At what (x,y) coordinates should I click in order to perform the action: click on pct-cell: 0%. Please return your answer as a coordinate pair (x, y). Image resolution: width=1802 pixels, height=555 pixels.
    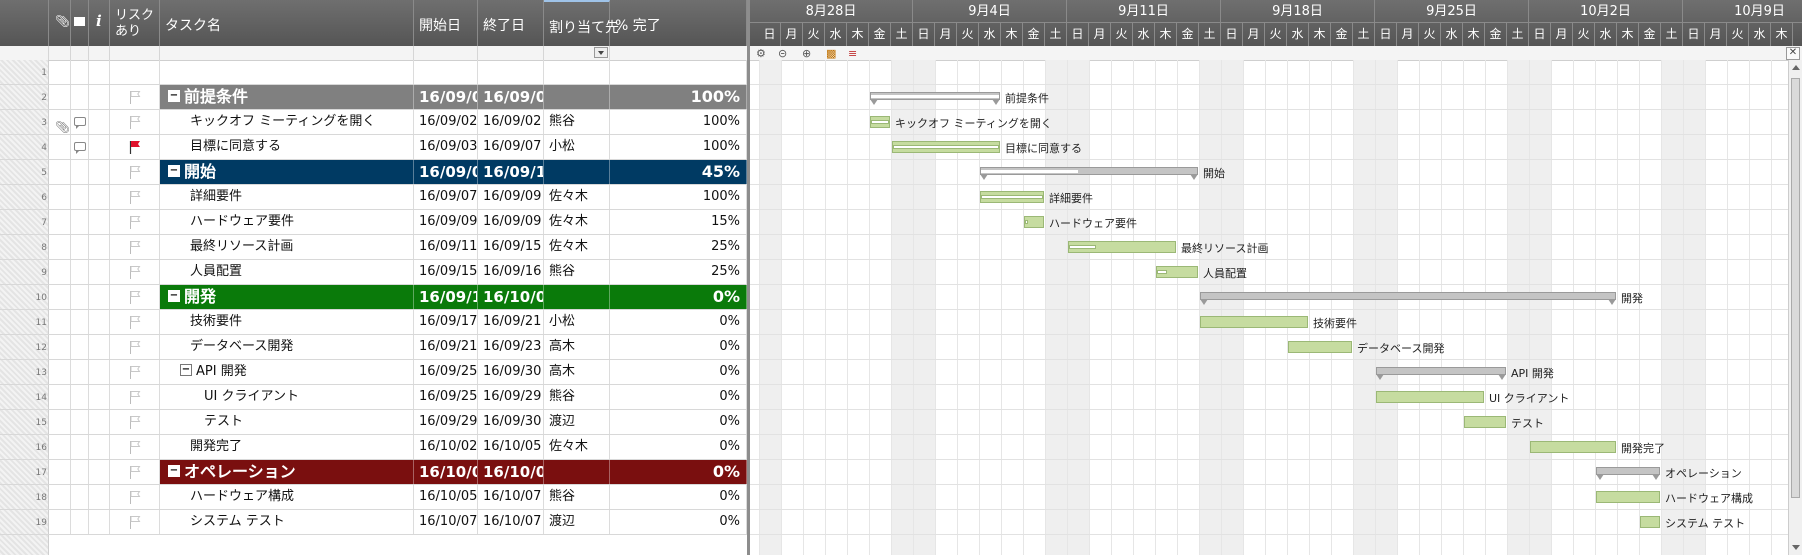
    Looking at the image, I should click on (678, 322).